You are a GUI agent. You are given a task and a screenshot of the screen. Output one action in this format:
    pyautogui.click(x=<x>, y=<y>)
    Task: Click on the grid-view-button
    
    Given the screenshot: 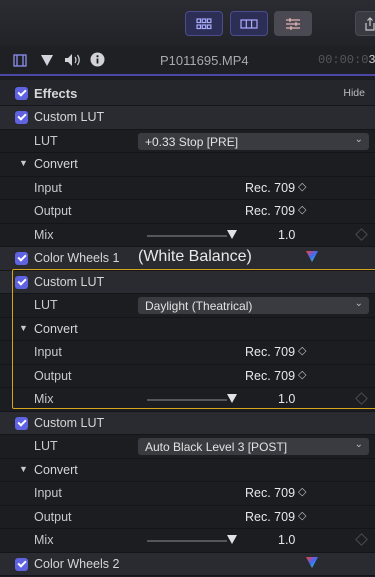 What is the action you would take?
    pyautogui.click(x=204, y=23)
    